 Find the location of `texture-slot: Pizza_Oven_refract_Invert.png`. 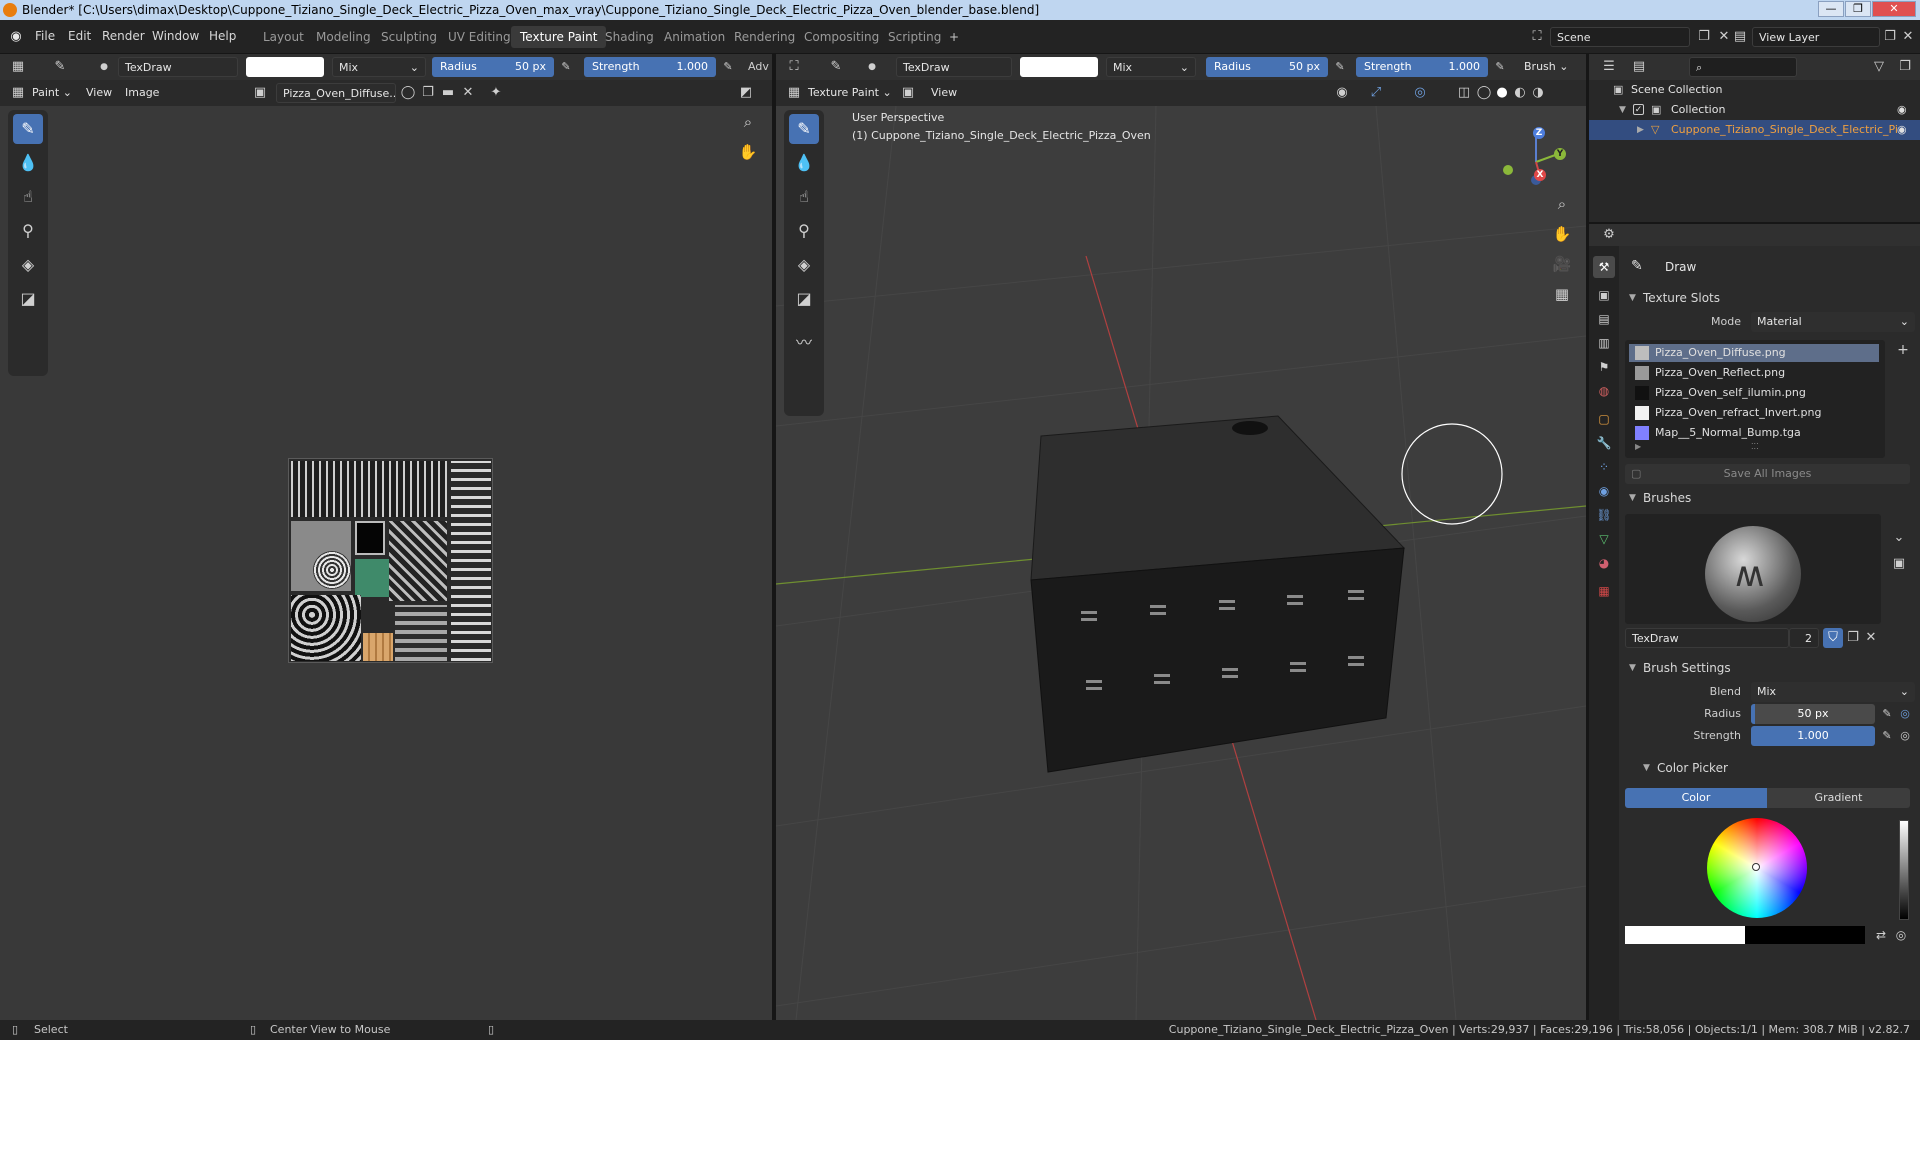

texture-slot: Pizza_Oven_refract_Invert.png is located at coordinates (1754, 413).